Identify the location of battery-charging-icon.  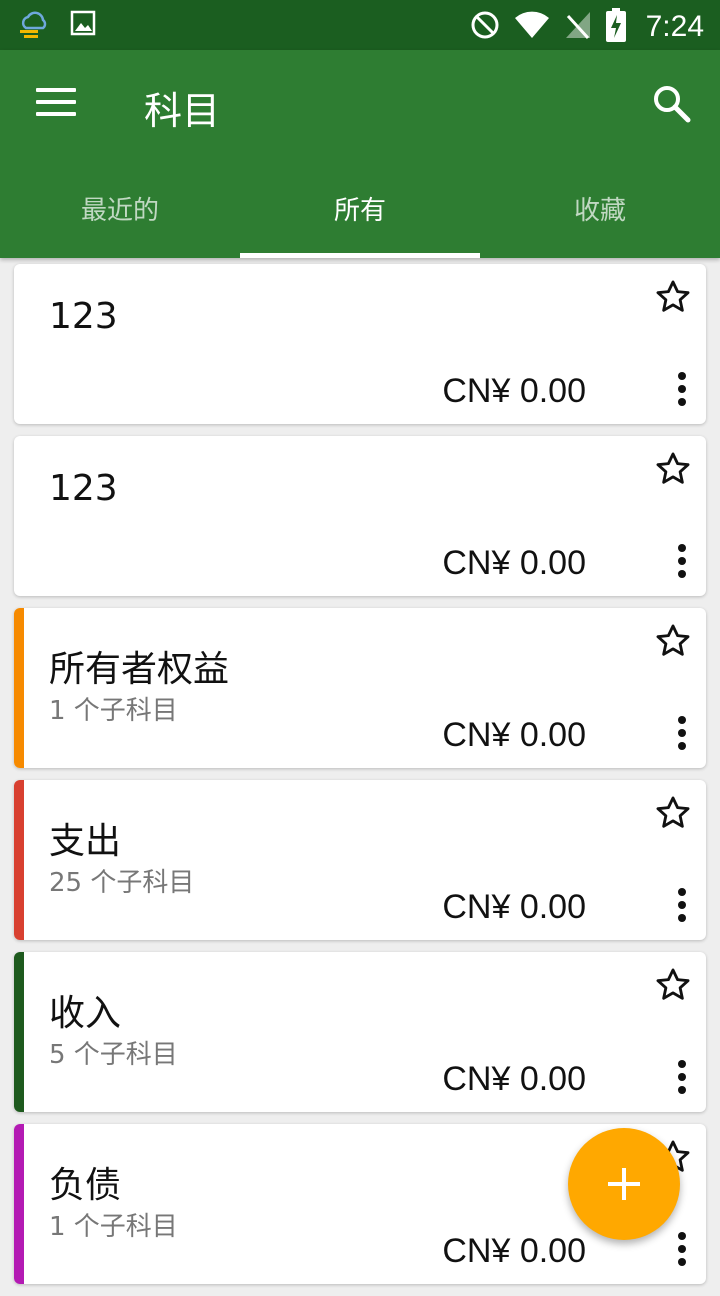
(615, 27).